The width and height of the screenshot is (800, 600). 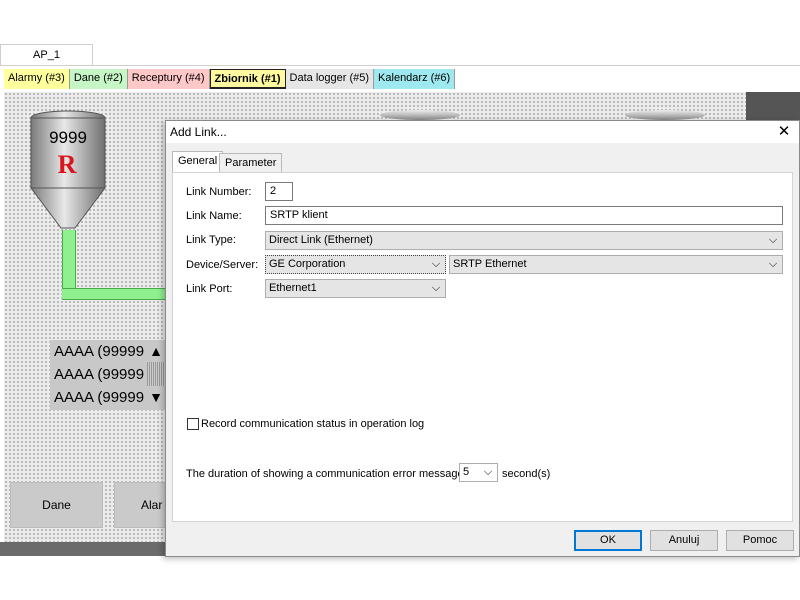 I want to click on screen-tab-alarmy: Alarmy (#3), so click(x=37, y=79).